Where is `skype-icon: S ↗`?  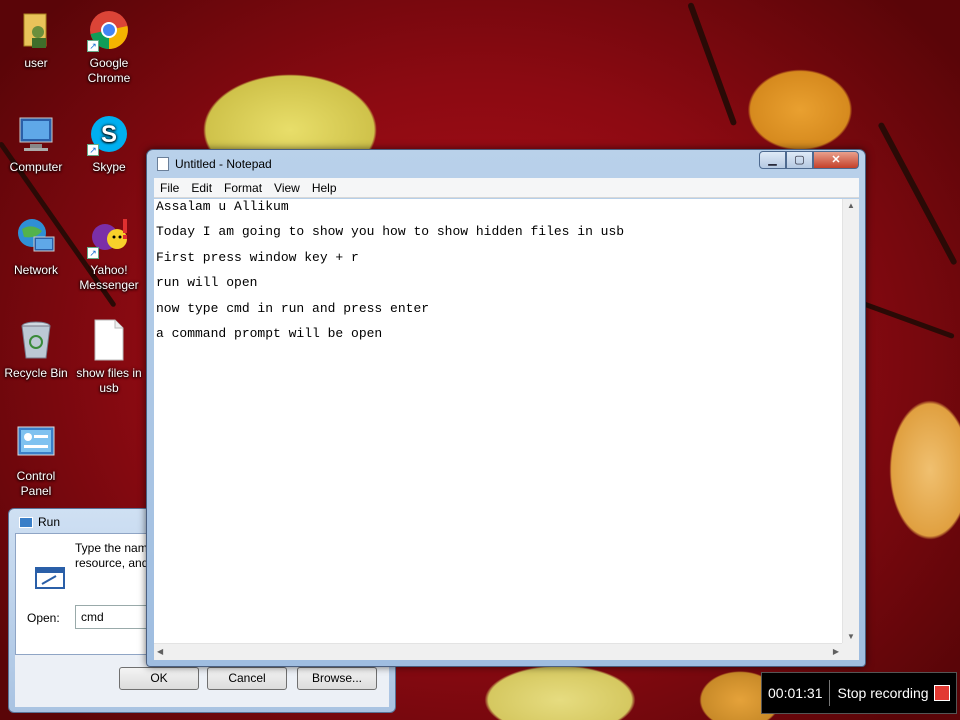
skype-icon: S ↗ is located at coordinates (109, 134).